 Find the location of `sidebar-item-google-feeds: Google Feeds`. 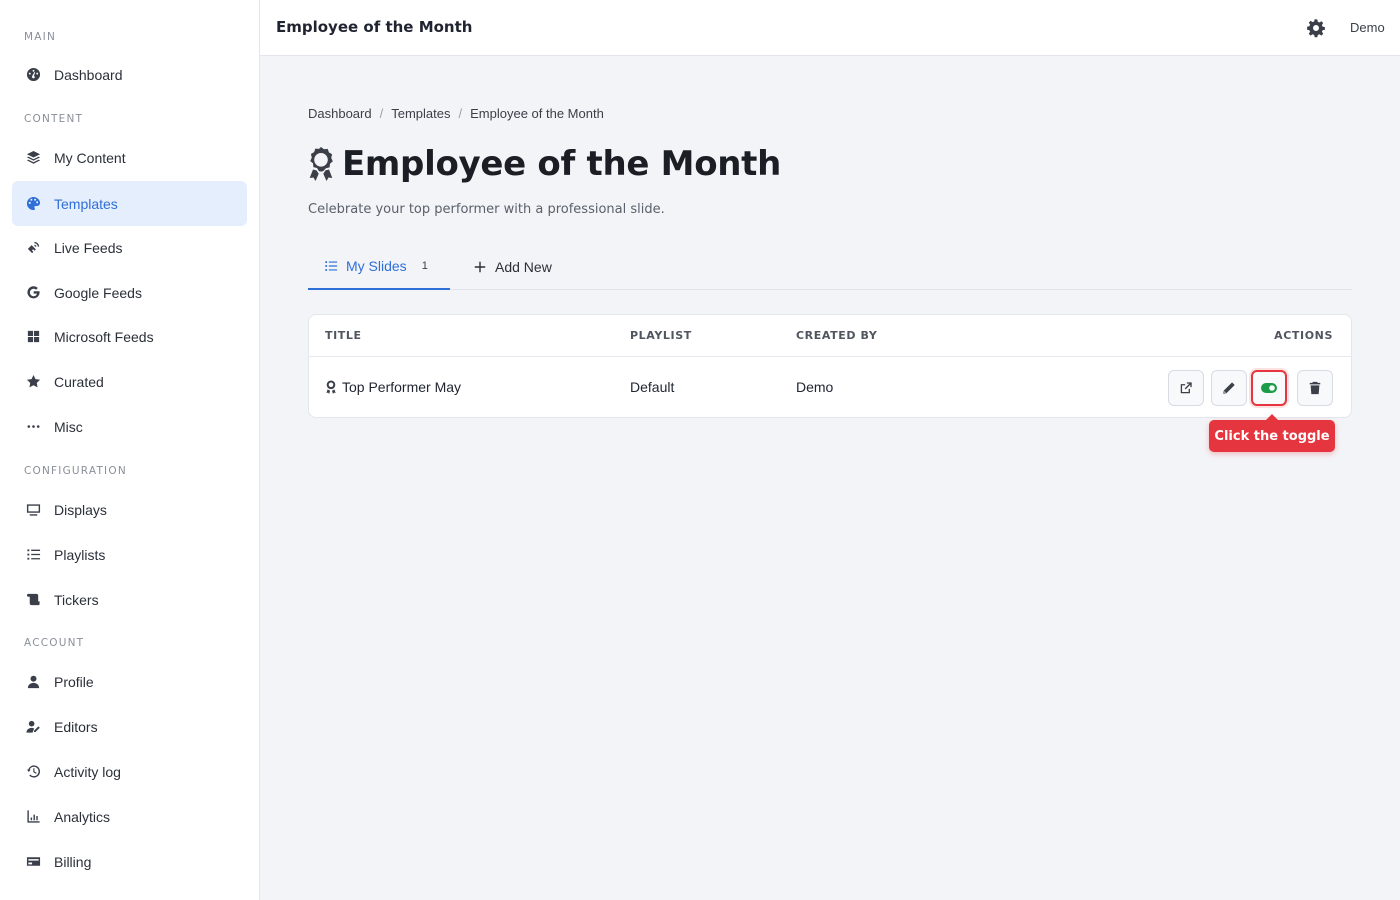

sidebar-item-google-feeds: Google Feeds is located at coordinates (129, 292).